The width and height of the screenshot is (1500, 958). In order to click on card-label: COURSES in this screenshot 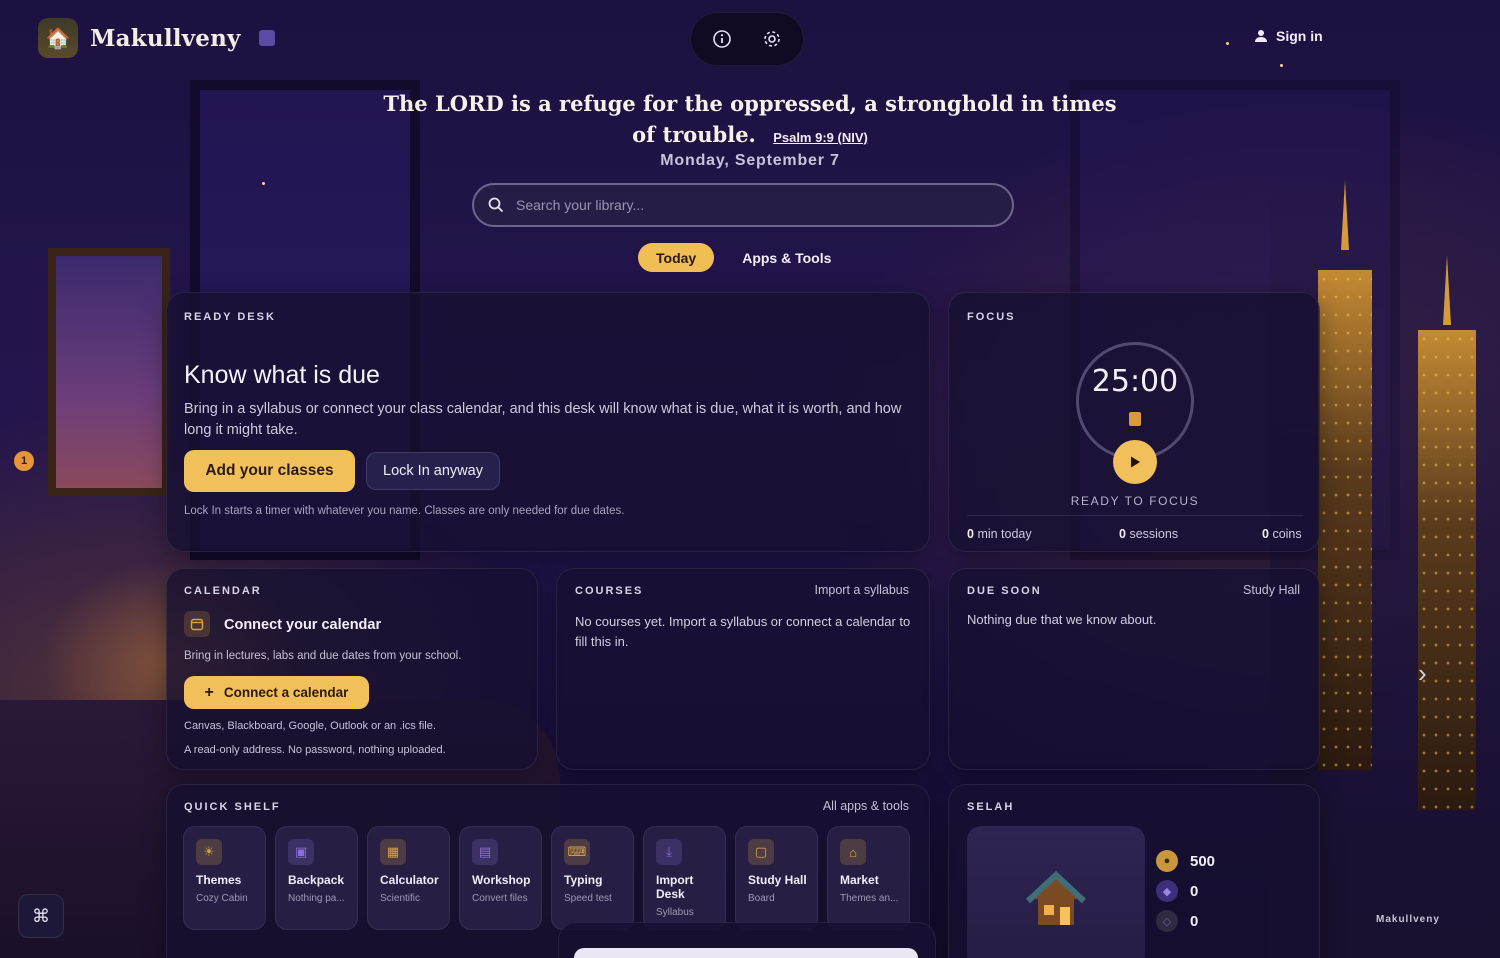, I will do `click(609, 591)`.